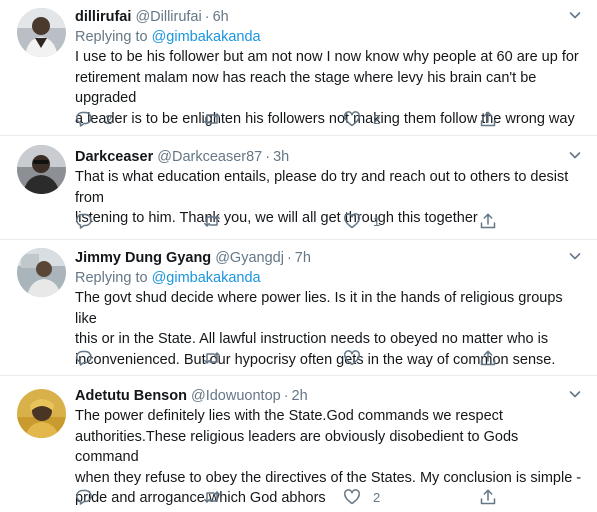 The width and height of the screenshot is (597, 512). What do you see at coordinates (143, 258) in the screenshot?
I see `display-name: Jimmy Dung Gyang` at bounding box center [143, 258].